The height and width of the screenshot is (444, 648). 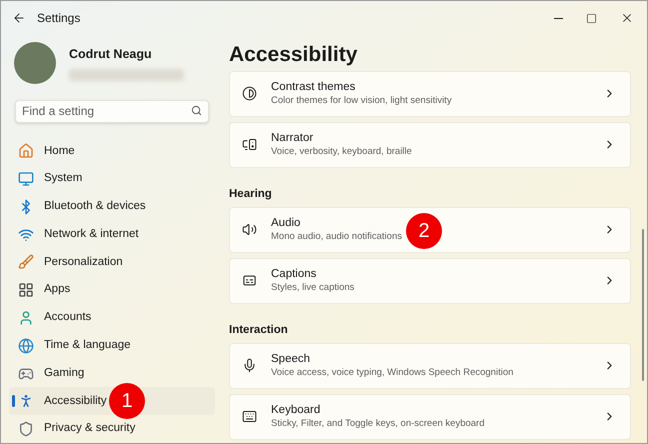 What do you see at coordinates (591, 18) in the screenshot?
I see `maximize-icon` at bounding box center [591, 18].